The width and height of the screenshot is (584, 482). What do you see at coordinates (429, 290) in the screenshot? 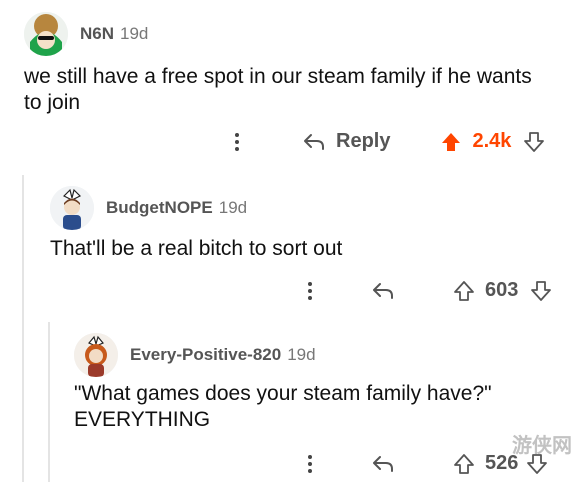
I see `comment-actions: 603` at bounding box center [429, 290].